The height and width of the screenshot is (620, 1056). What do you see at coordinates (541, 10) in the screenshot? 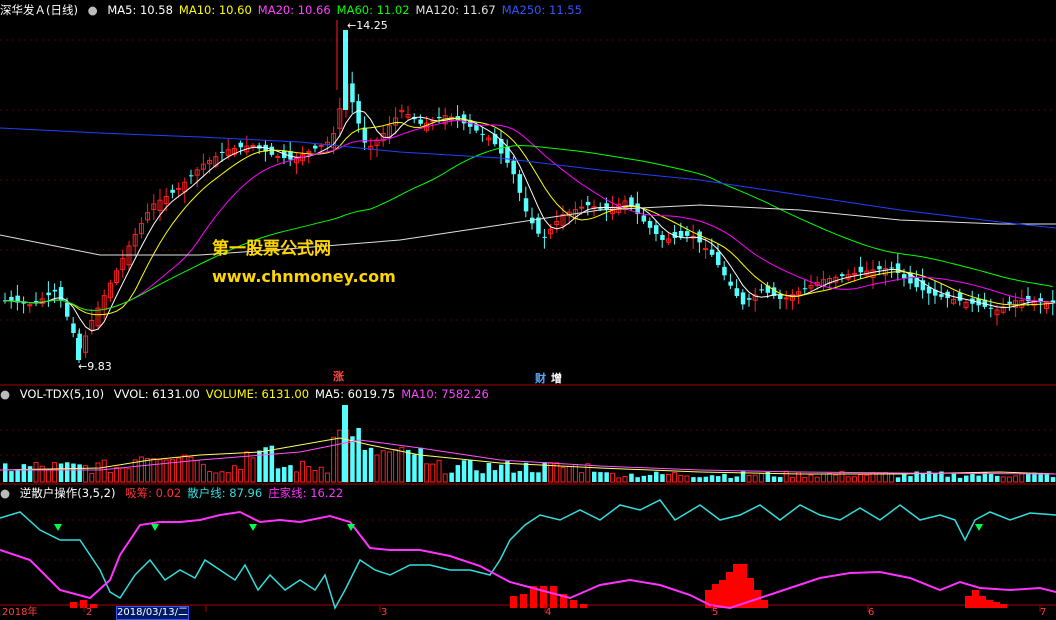
I see `ma-label-5: MA250: 11.55` at bounding box center [541, 10].